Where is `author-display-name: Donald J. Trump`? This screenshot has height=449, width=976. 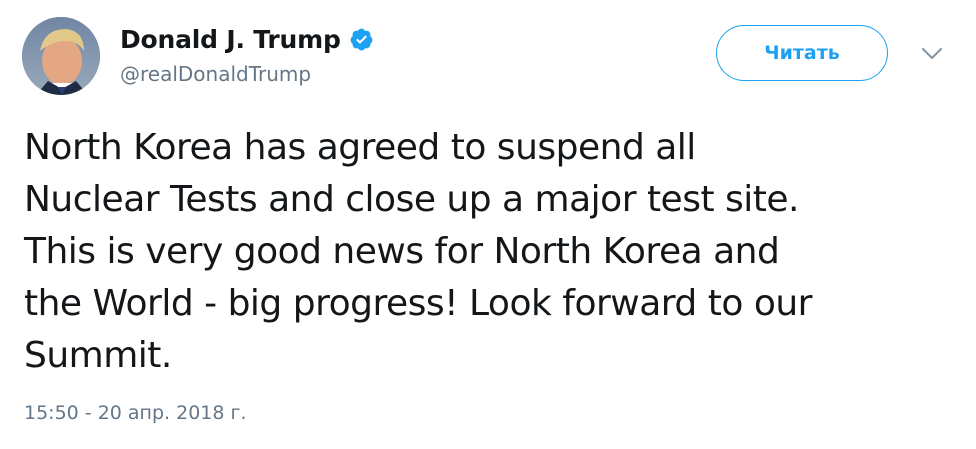 author-display-name: Donald J. Trump is located at coordinates (230, 39).